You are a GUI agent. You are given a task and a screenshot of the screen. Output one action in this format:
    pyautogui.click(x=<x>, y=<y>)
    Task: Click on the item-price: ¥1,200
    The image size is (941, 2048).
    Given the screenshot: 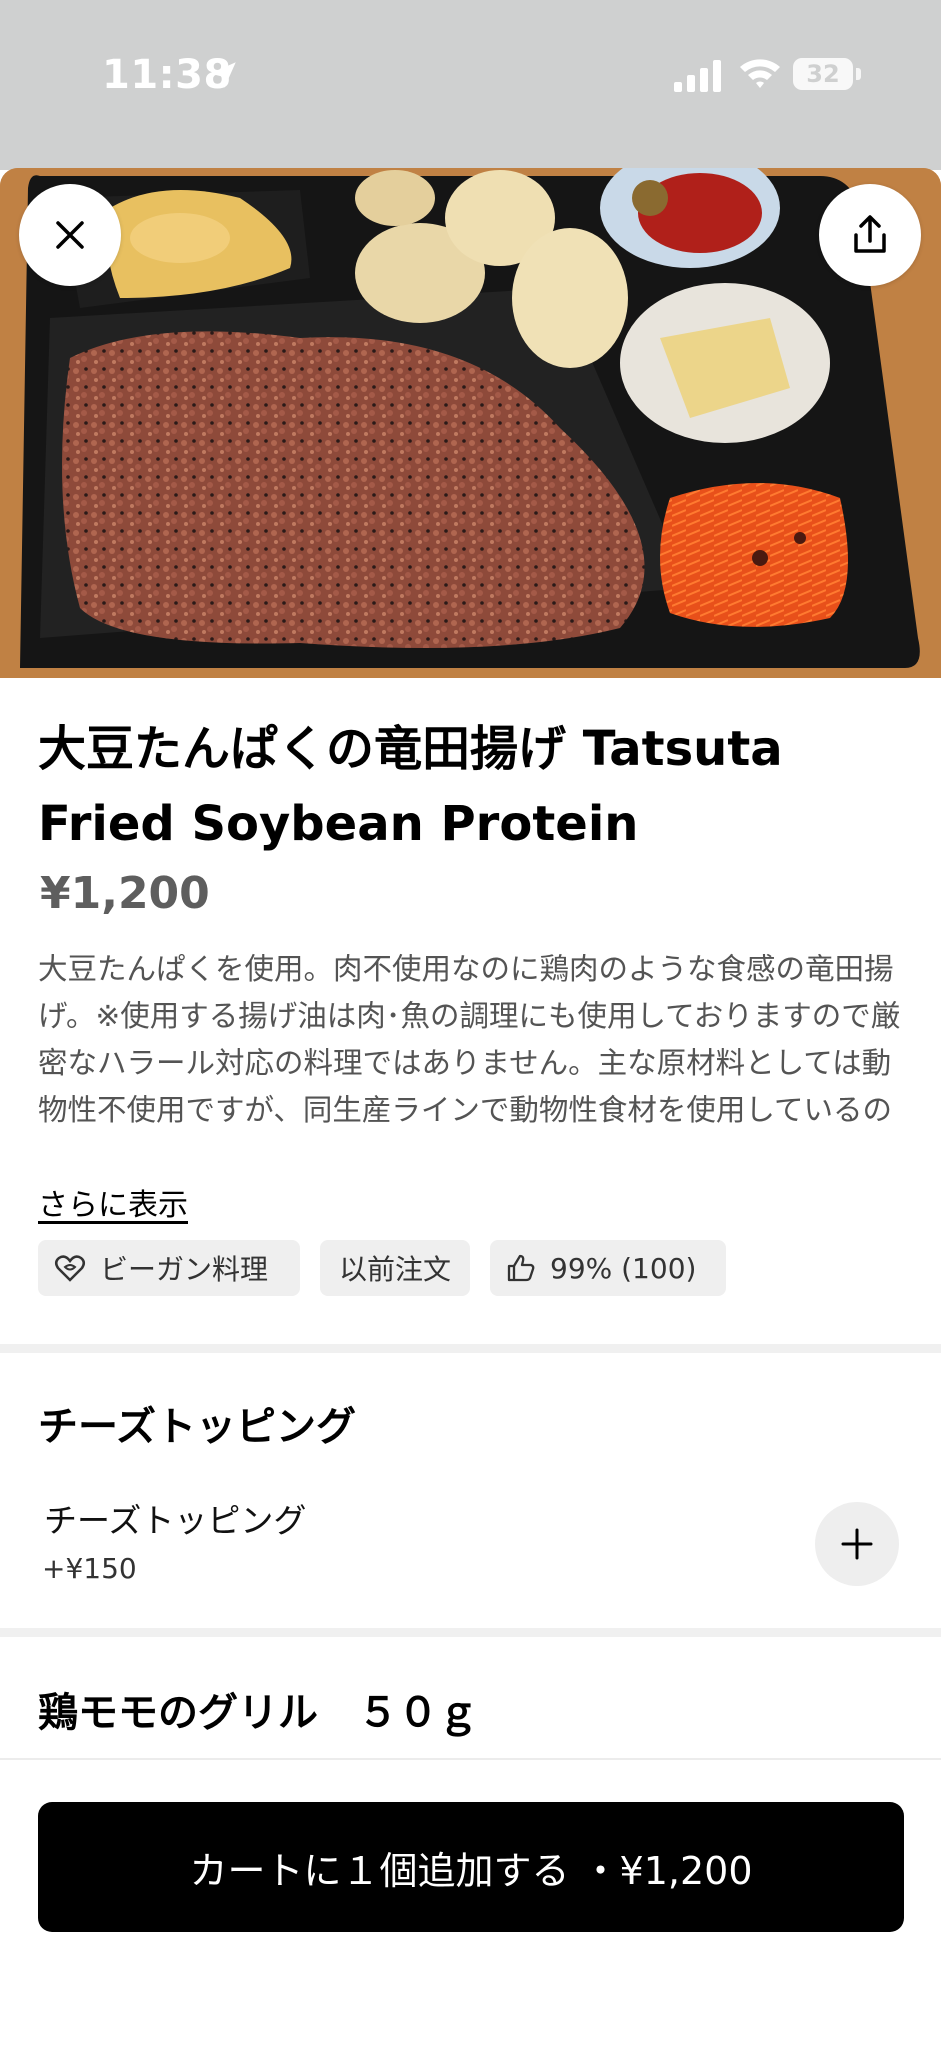 What is the action you would take?
    pyautogui.click(x=125, y=893)
    